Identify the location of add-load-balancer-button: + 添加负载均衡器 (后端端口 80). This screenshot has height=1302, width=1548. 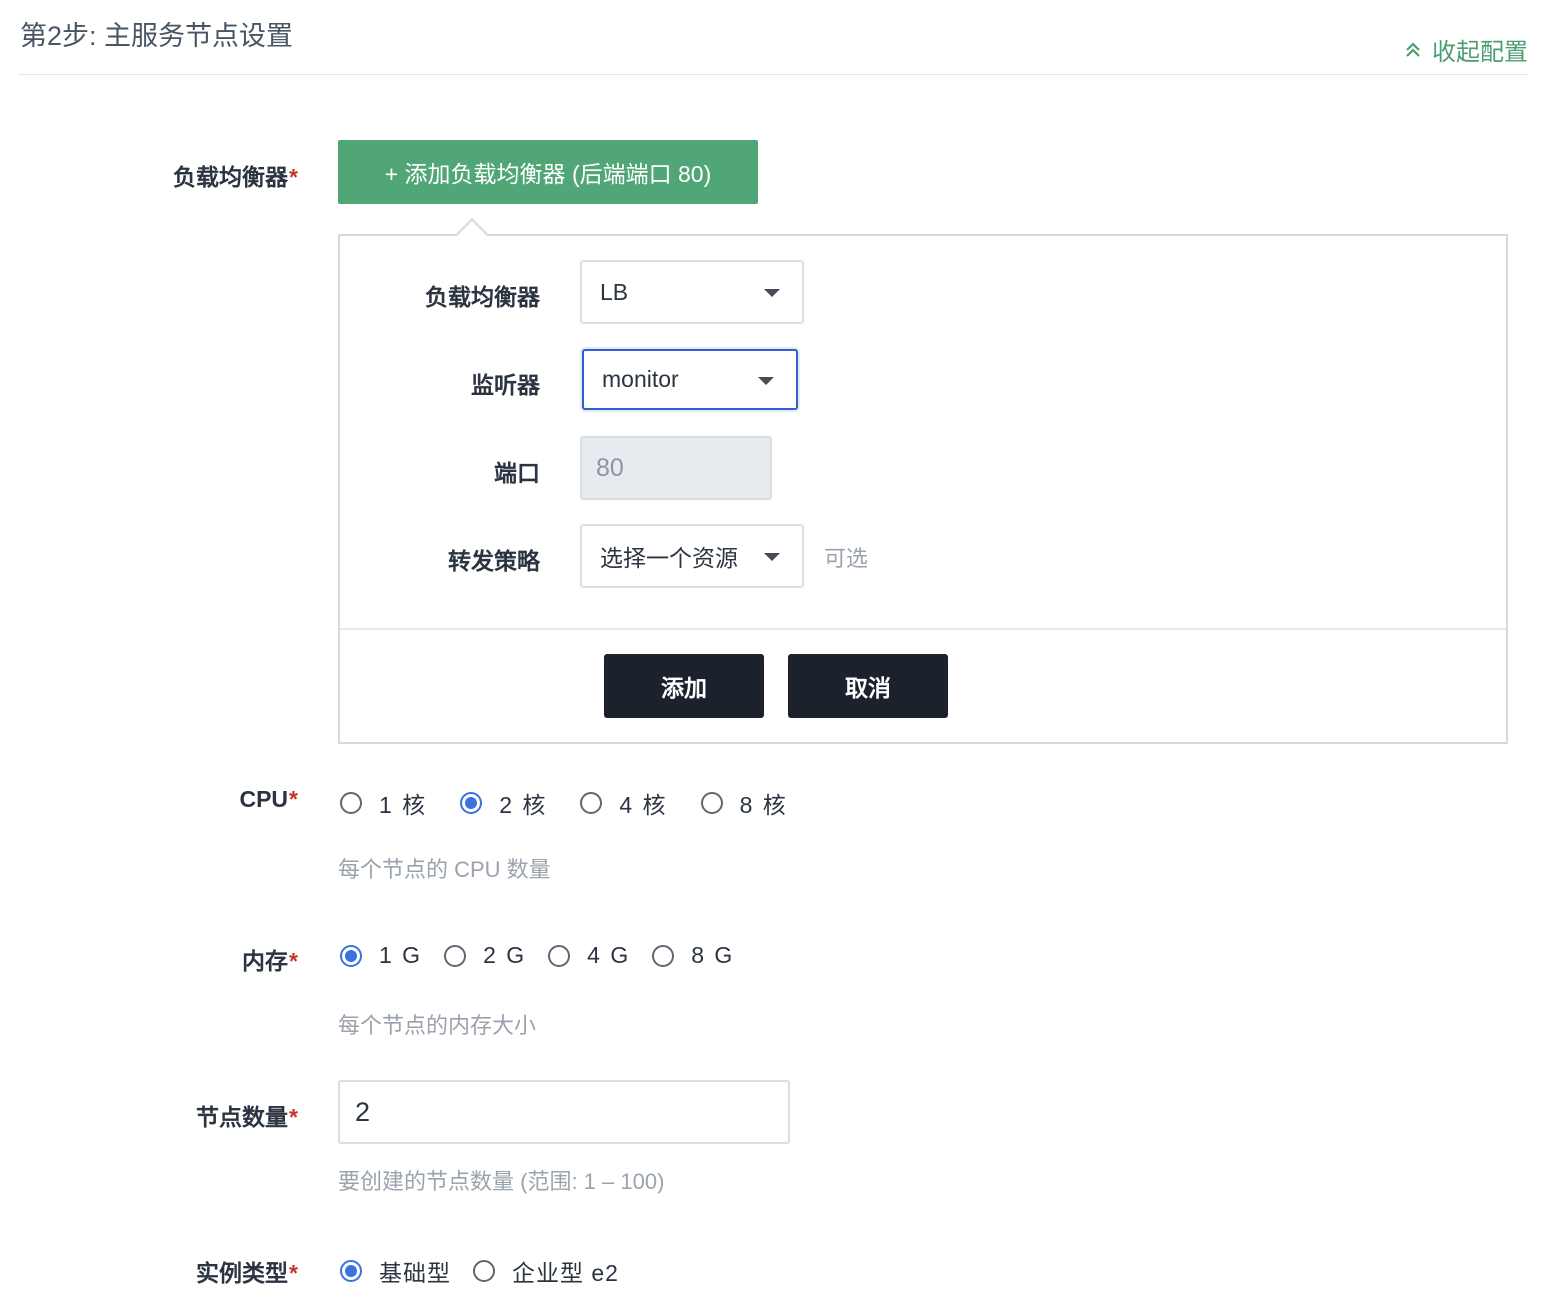
(548, 172).